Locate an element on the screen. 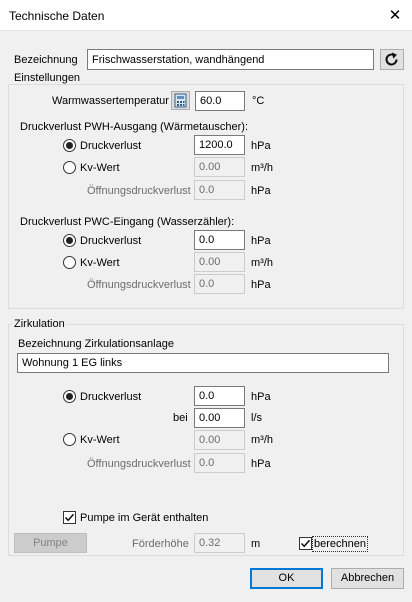  anlage-input: Wohnung 1 EG links is located at coordinates (203, 363).